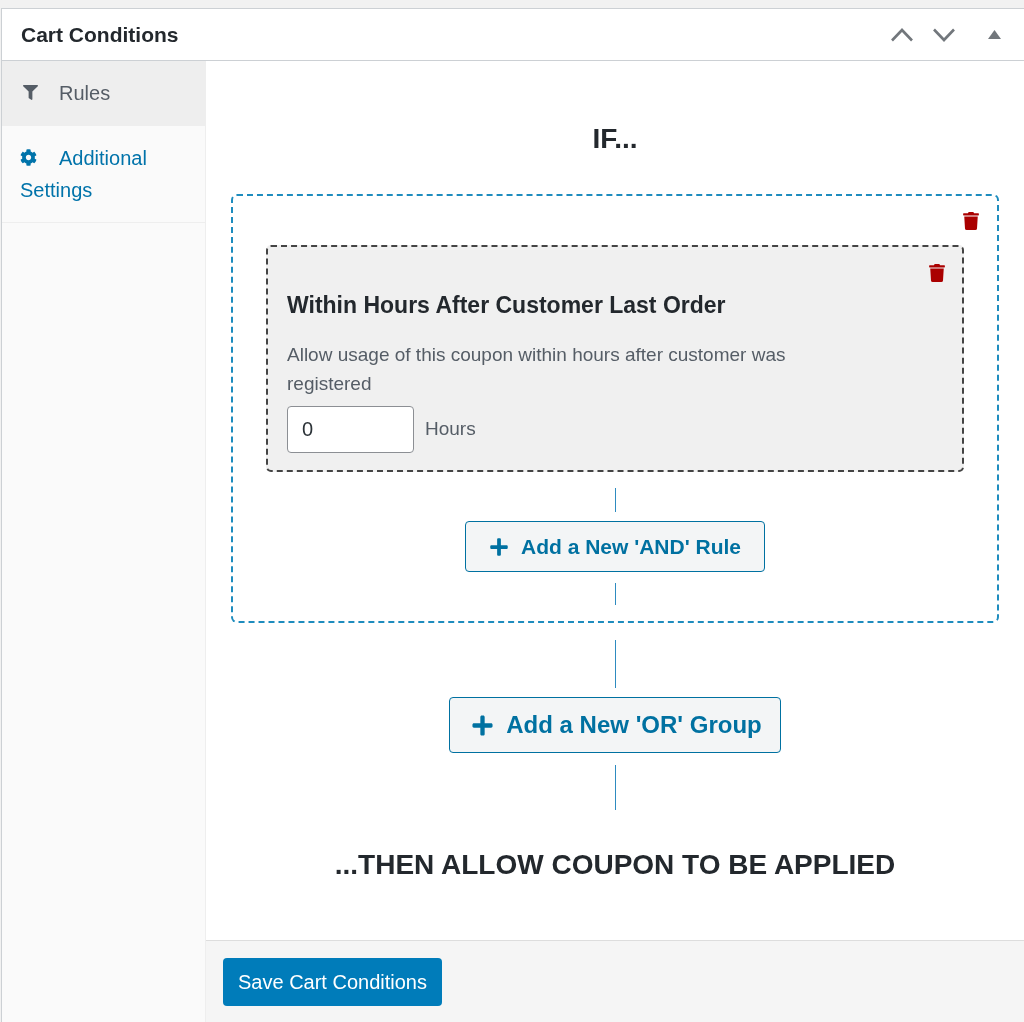 The height and width of the screenshot is (1022, 1024). I want to click on funnel-icon, so click(30, 92).